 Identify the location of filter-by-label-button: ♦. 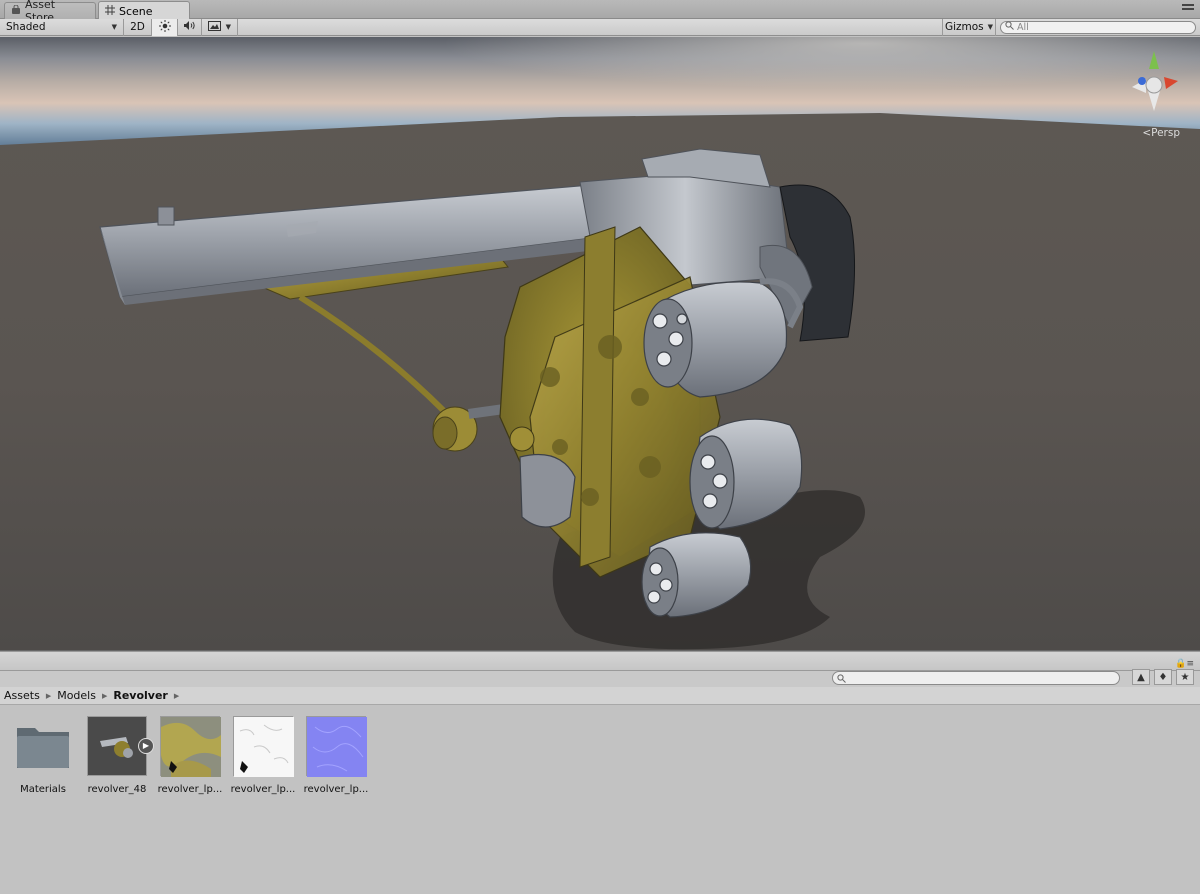
(1163, 677).